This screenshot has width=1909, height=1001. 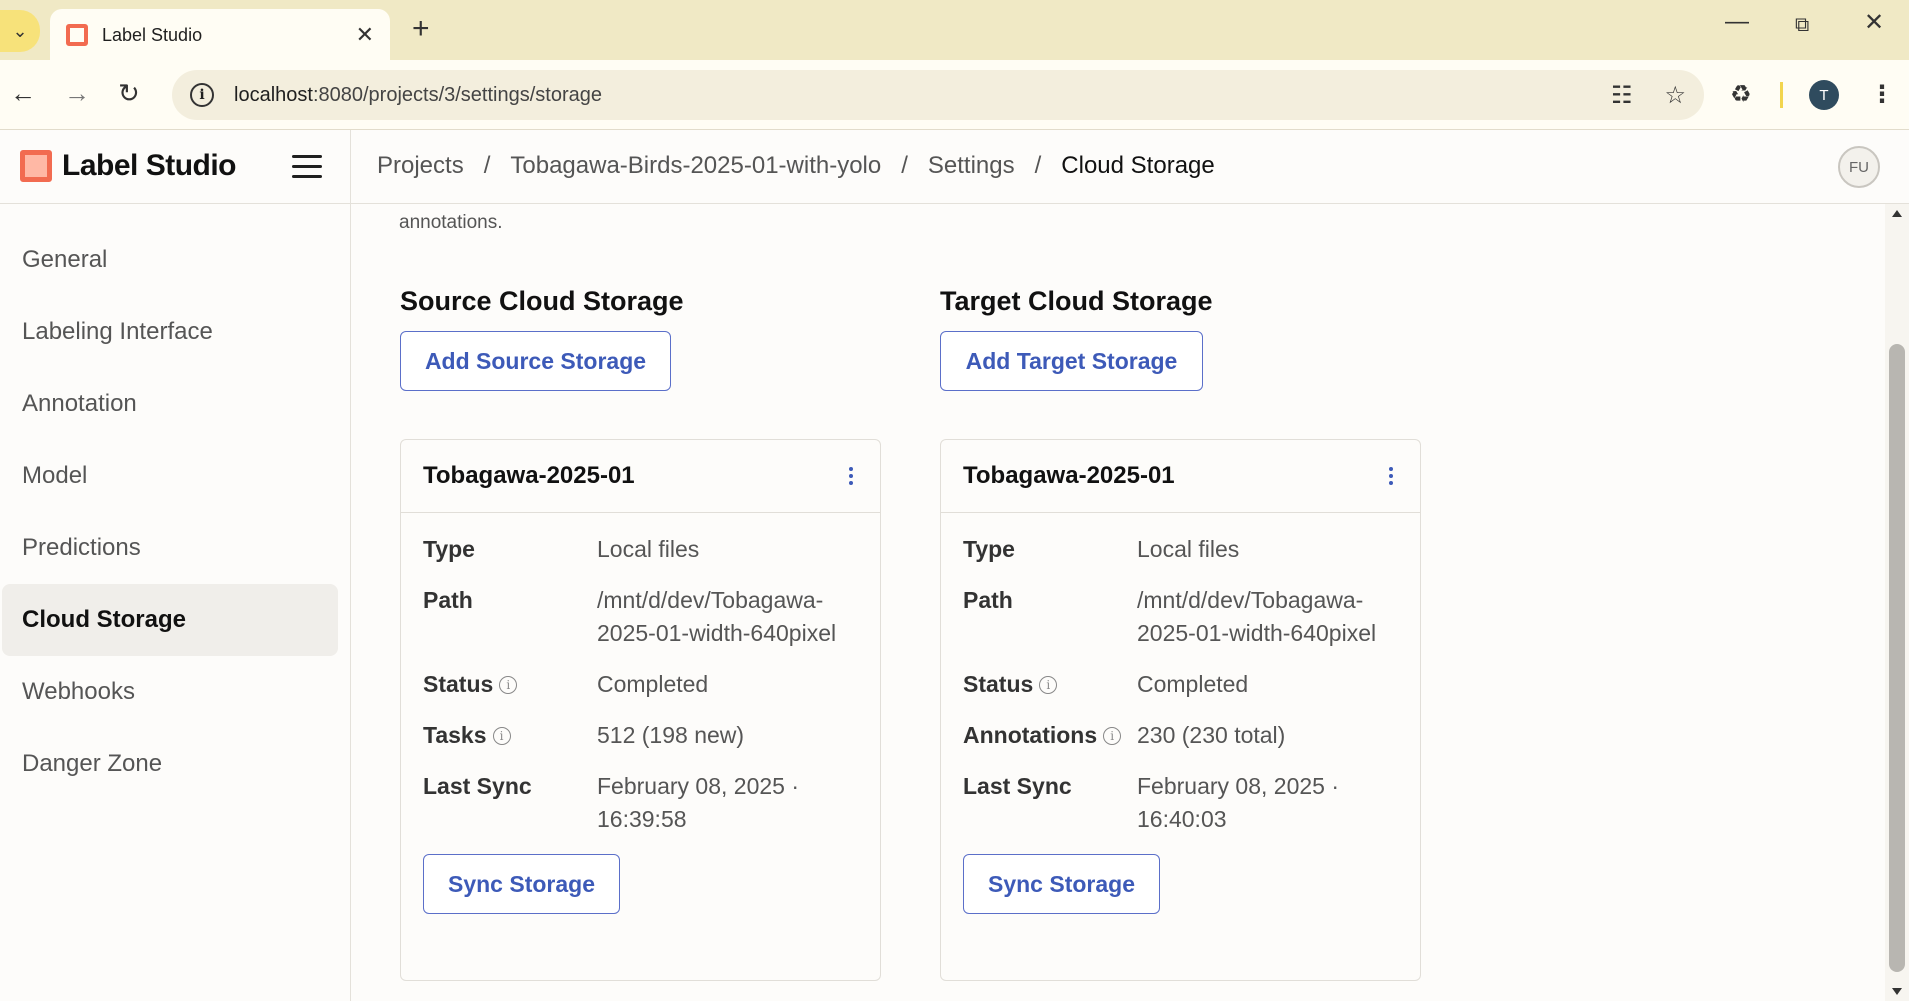 I want to click on minimize-icon: —, so click(x=1737, y=22).